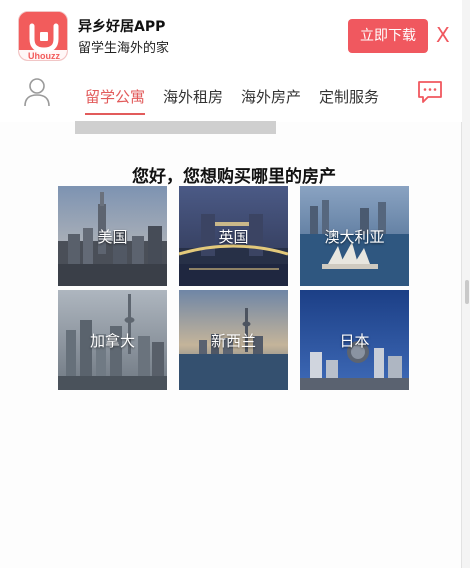  I want to click on tab-overseas-property: 海外房产, so click(271, 101).